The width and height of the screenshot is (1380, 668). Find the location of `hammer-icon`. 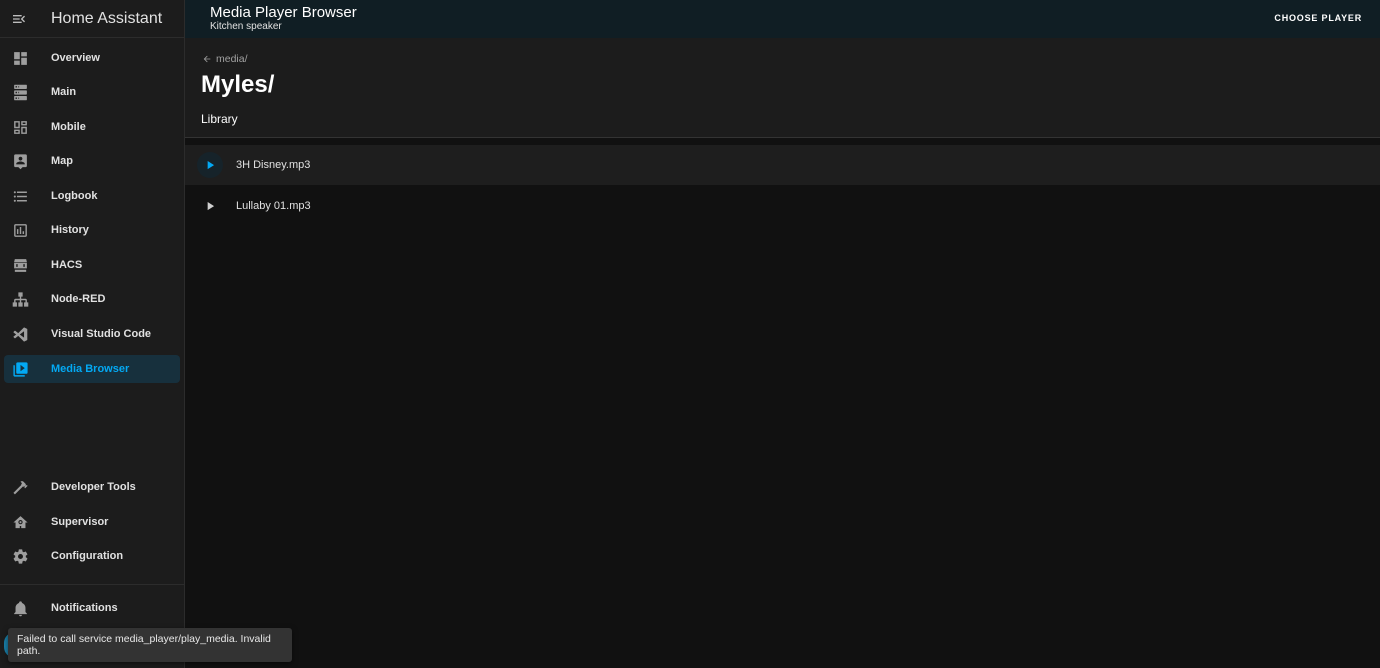

hammer-icon is located at coordinates (20, 487).